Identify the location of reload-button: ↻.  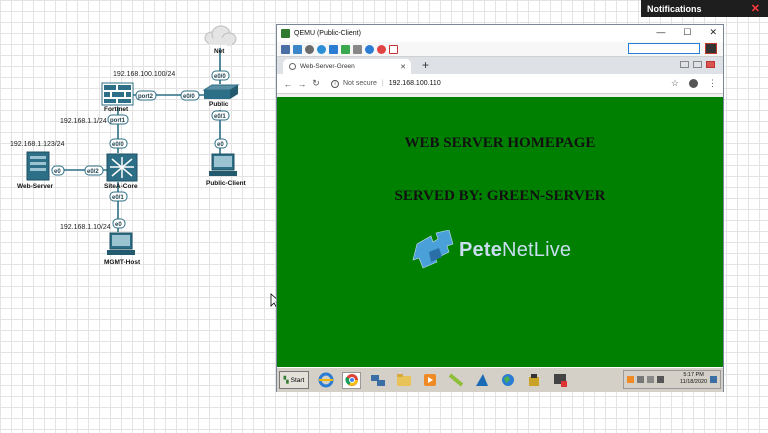
(316, 83).